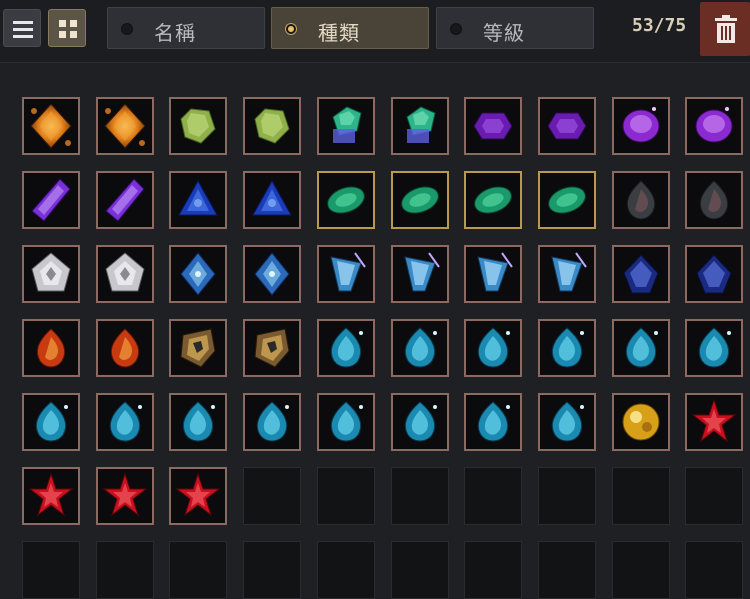 The height and width of the screenshot is (599, 750). Describe the element at coordinates (725, 29) in the screenshot. I see `delete-button` at that location.